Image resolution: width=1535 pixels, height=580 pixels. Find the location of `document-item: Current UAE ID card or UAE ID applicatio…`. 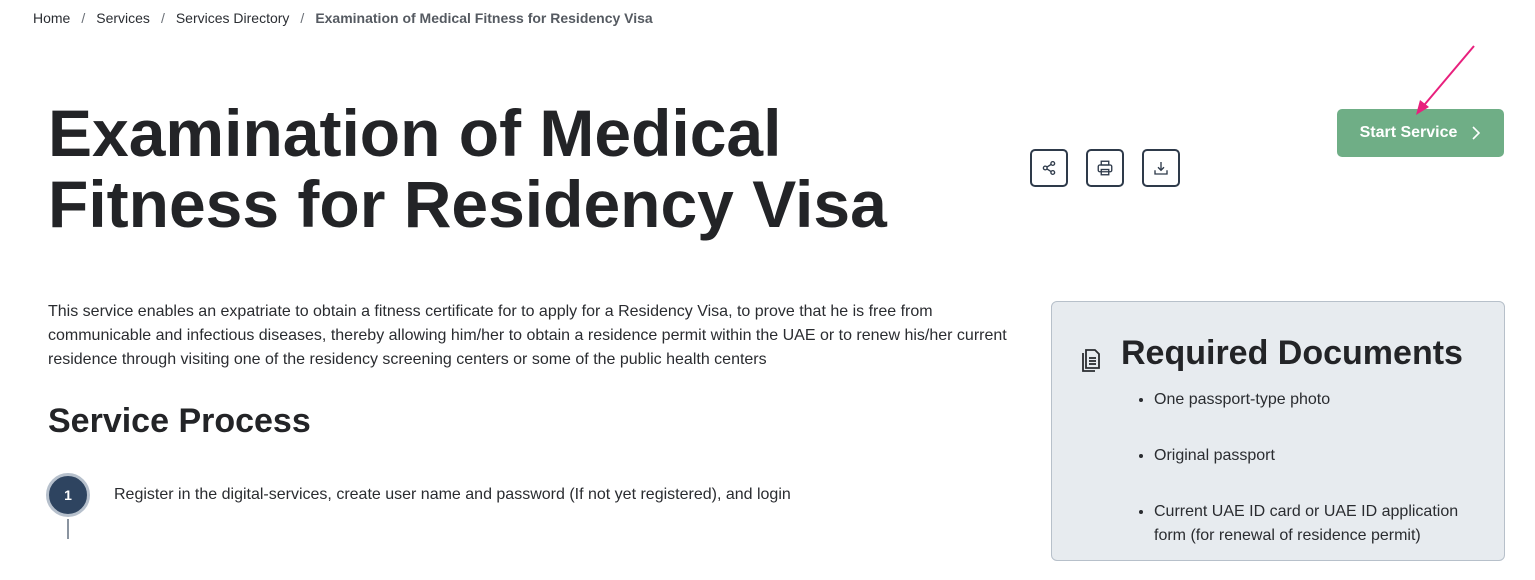

document-item: Current UAE ID card or UAE ID applicatio… is located at coordinates (1319, 524).